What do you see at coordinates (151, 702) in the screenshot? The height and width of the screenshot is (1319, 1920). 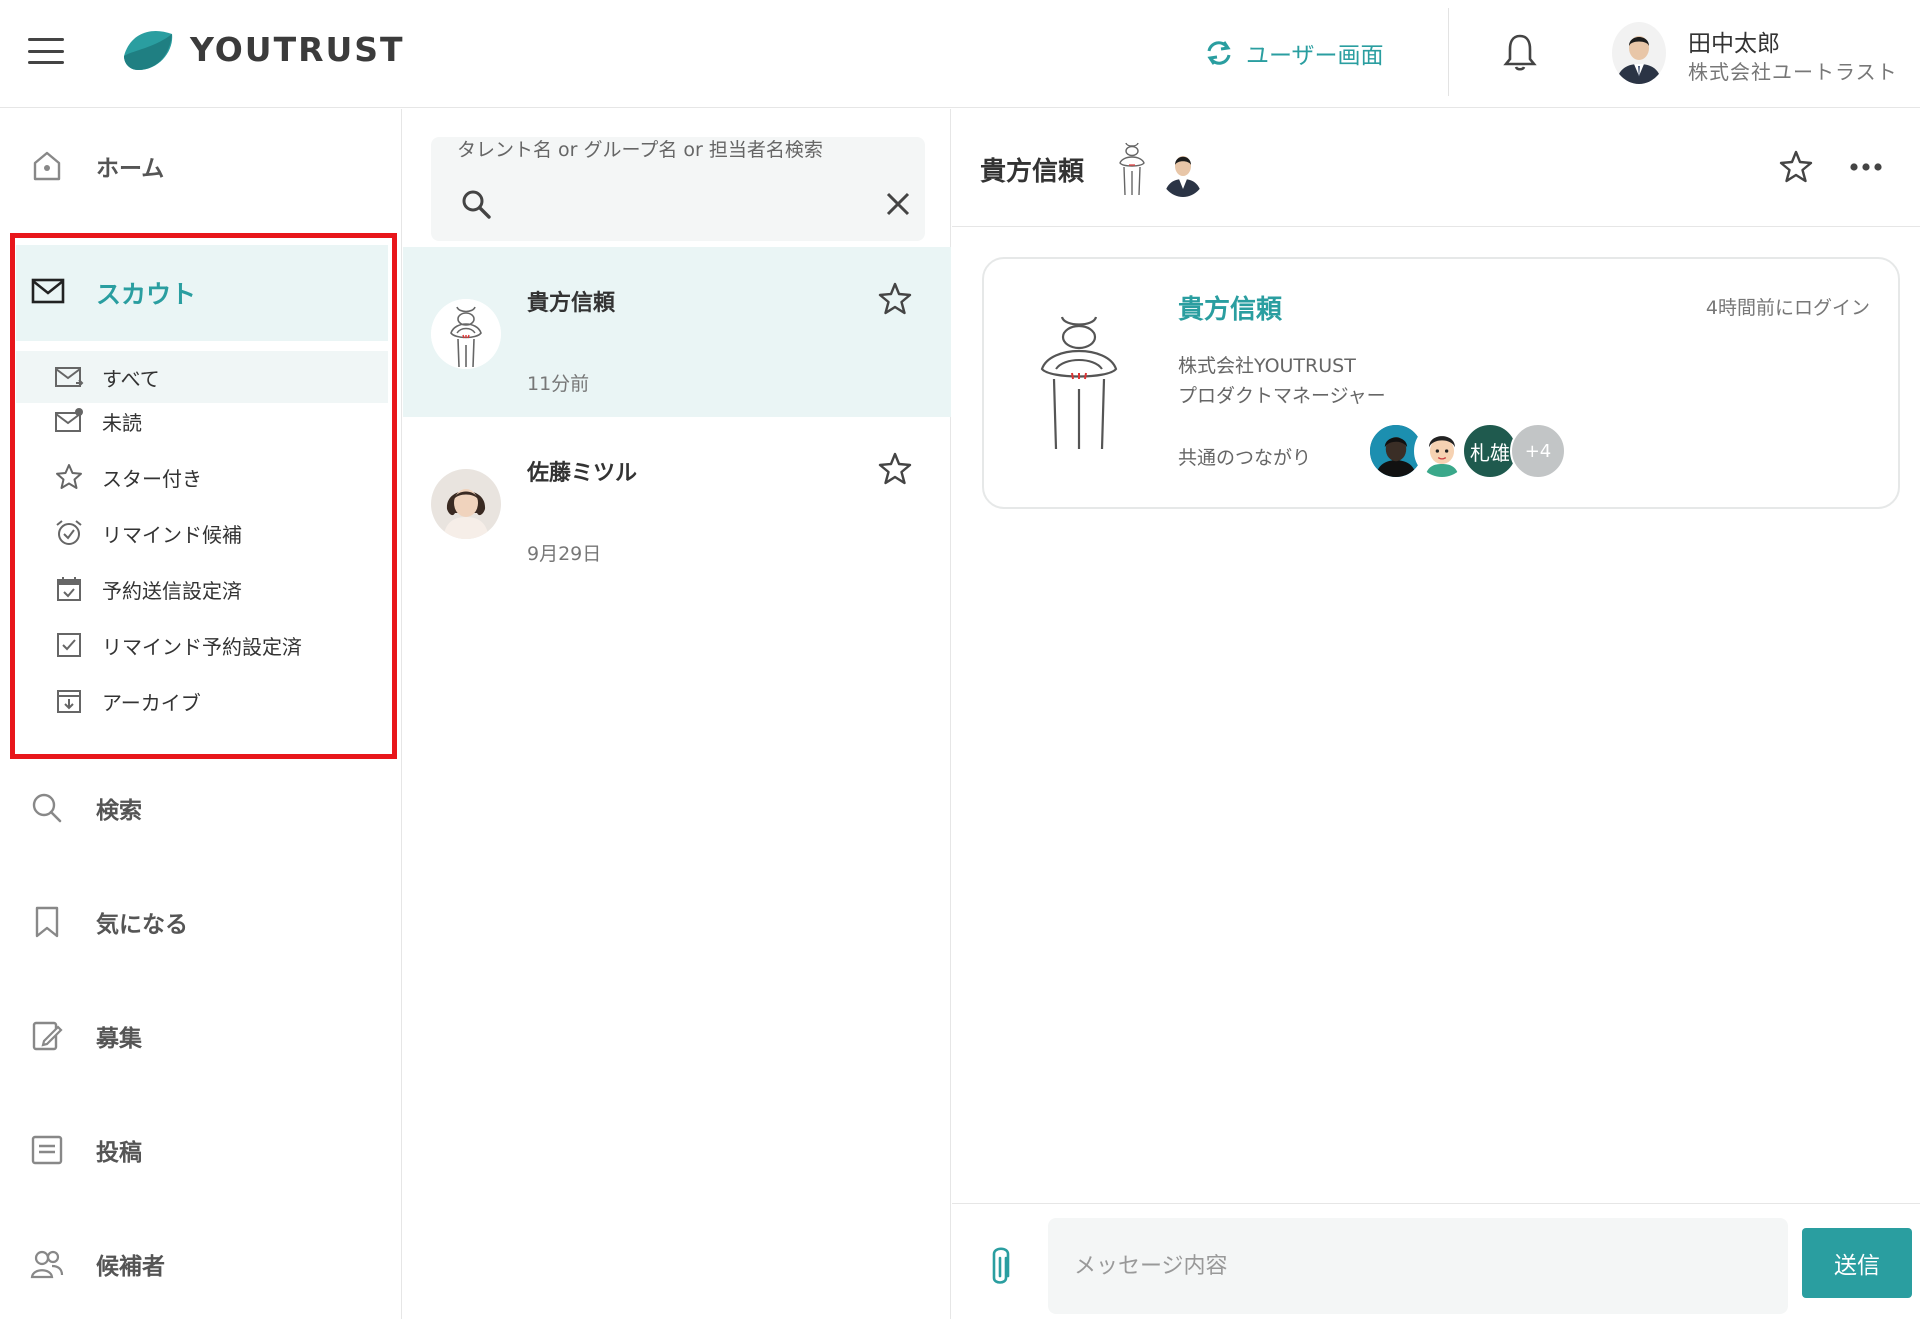 I see `scout-sub-label: アーカイブ` at bounding box center [151, 702].